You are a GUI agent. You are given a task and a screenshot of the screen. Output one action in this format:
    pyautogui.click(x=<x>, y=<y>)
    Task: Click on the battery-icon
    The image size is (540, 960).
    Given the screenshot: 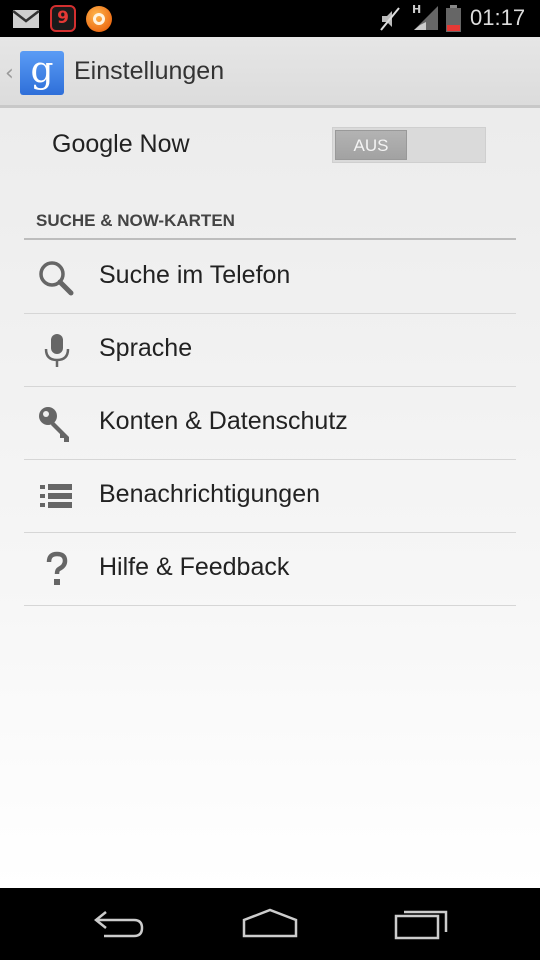 What is the action you would take?
    pyautogui.click(x=453, y=18)
    